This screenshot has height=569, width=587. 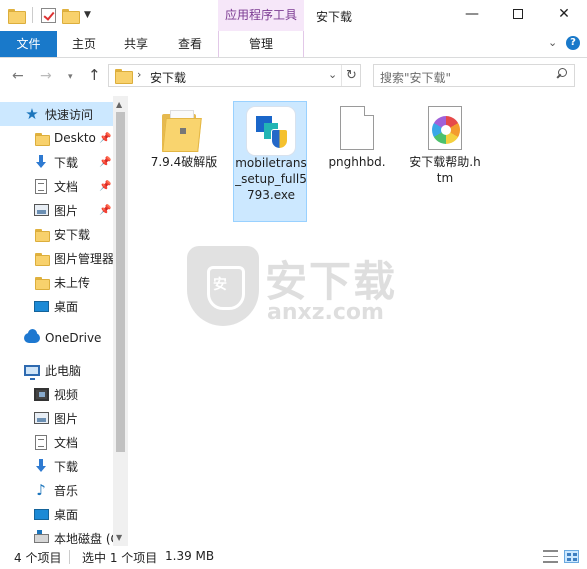 I want to click on sidebar-item-label: 本地磁盘 (C, so click(x=86, y=538).